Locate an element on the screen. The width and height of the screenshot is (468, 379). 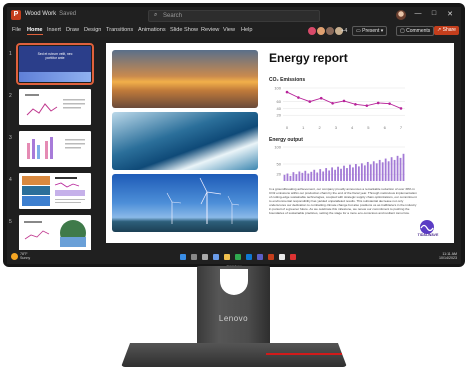
store-icon is located at coordinates (282, 257).